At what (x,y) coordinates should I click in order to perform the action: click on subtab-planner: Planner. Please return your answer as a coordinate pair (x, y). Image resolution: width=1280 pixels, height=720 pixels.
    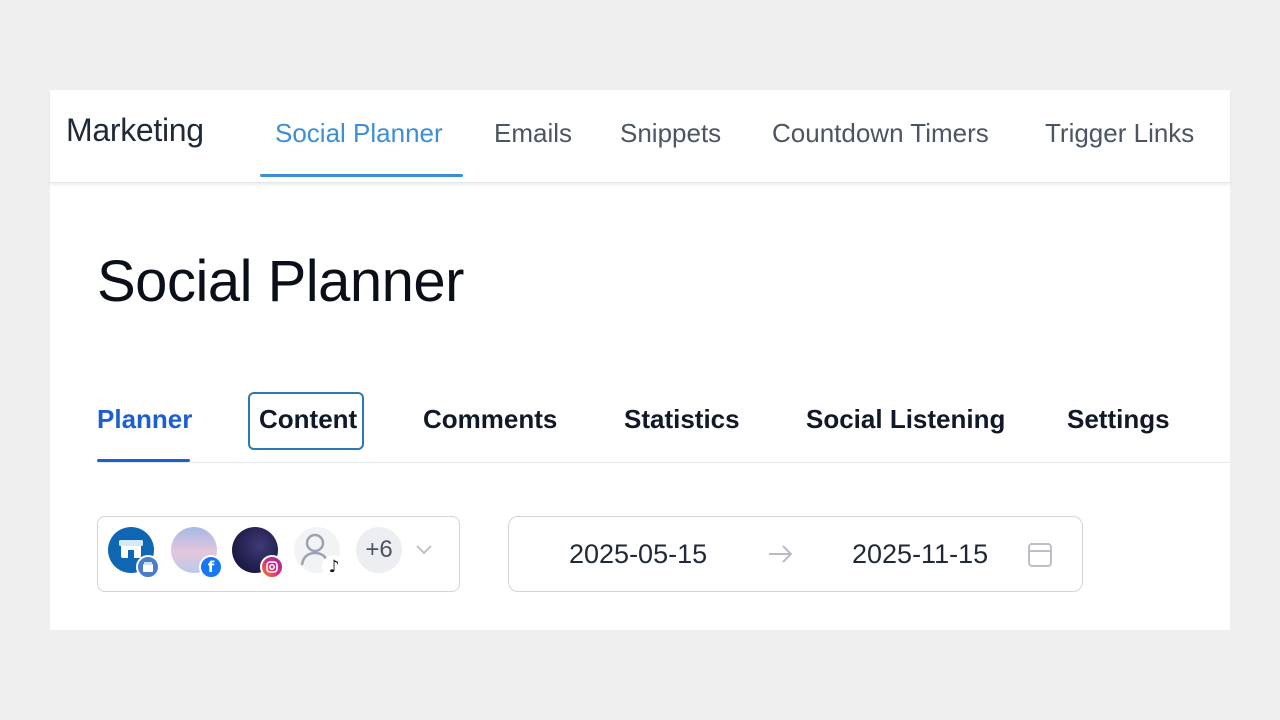
    Looking at the image, I should click on (144, 419).